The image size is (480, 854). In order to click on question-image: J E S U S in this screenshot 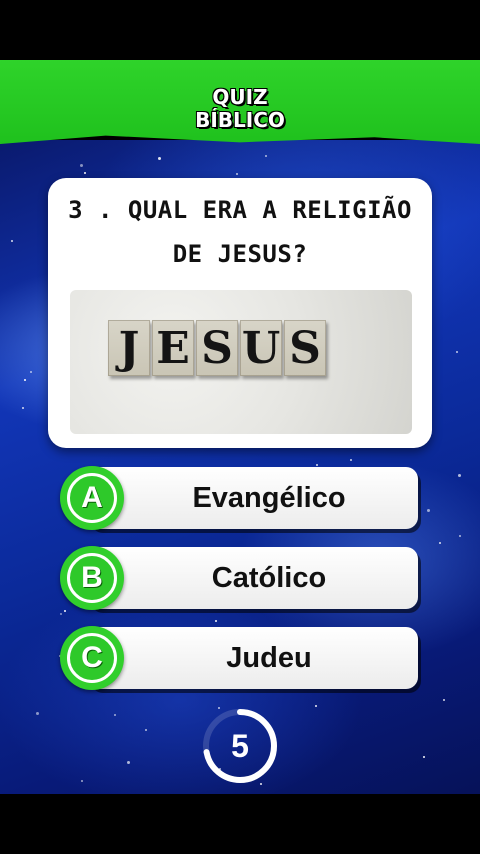, I will do `click(241, 362)`.